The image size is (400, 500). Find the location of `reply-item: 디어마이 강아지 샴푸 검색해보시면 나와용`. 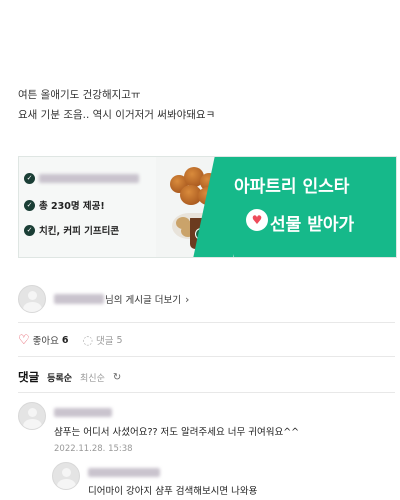

reply-item: 디어마이 강아지 샴푸 검색해보시면 나와용 is located at coordinates (154, 479).